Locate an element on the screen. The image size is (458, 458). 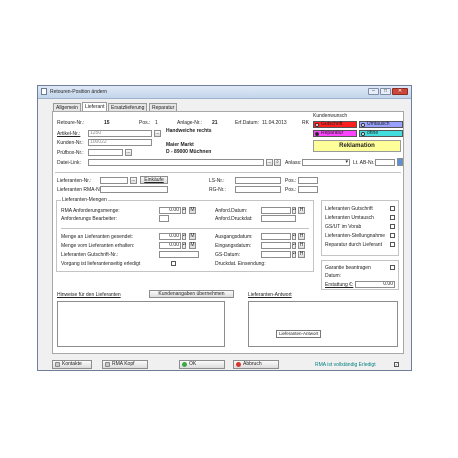
pruef-label: Prüfbox-Nr.: is located at coordinates (70, 153).